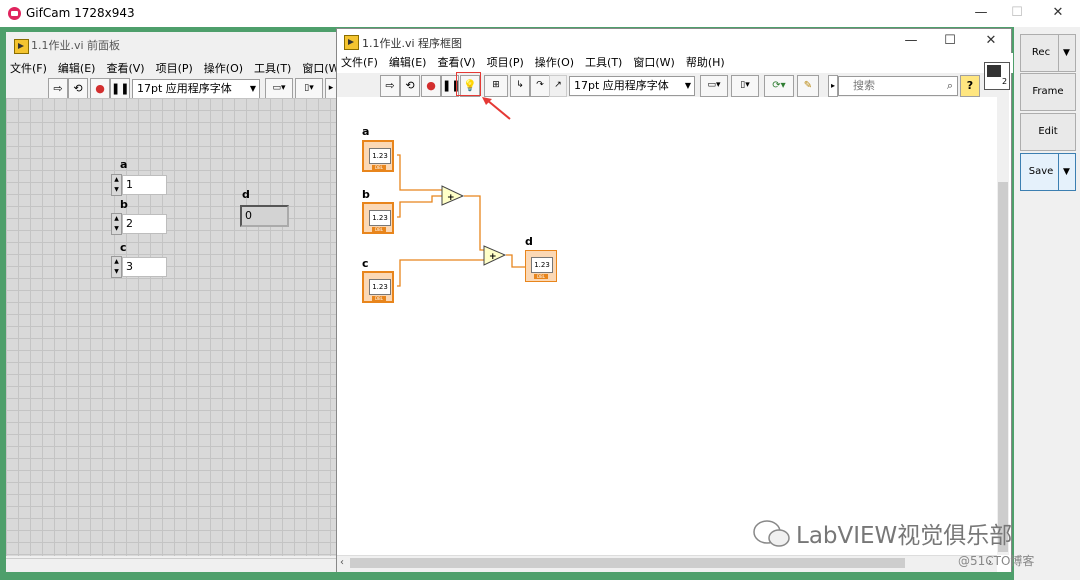 Image resolution: width=1080 pixels, height=580 pixels. Describe the element at coordinates (558, 86) in the screenshot. I see `step-out-icon: ↗` at that location.